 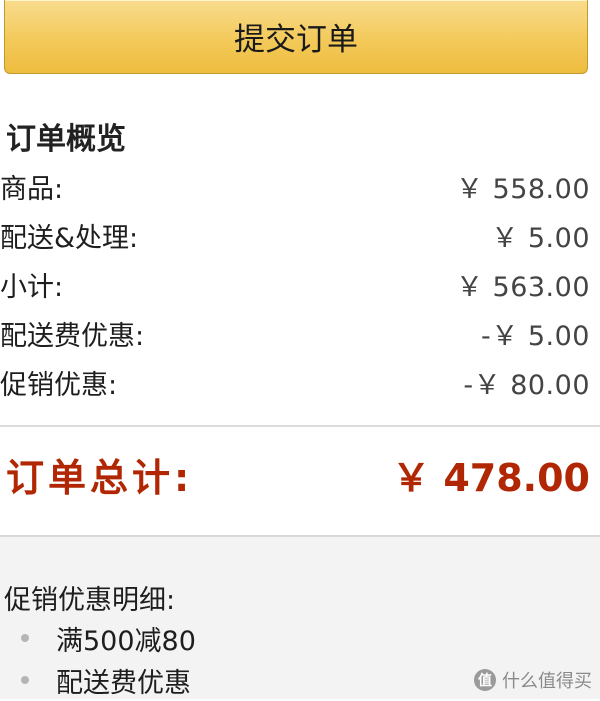 I want to click on summary-row-promo-discount: 促销优惠: -￥ 80.00, so click(x=295, y=382).